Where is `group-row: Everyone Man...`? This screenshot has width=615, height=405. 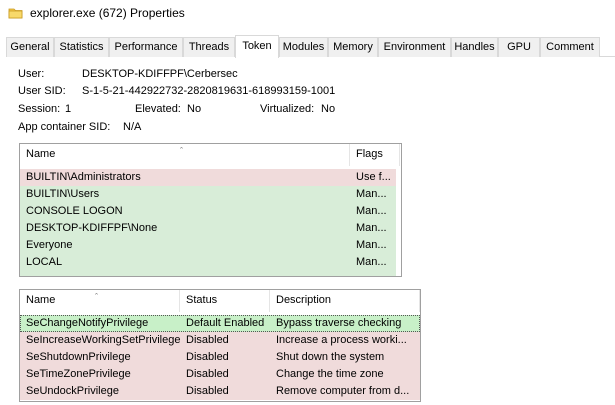
group-row: Everyone Man... is located at coordinates (208, 245).